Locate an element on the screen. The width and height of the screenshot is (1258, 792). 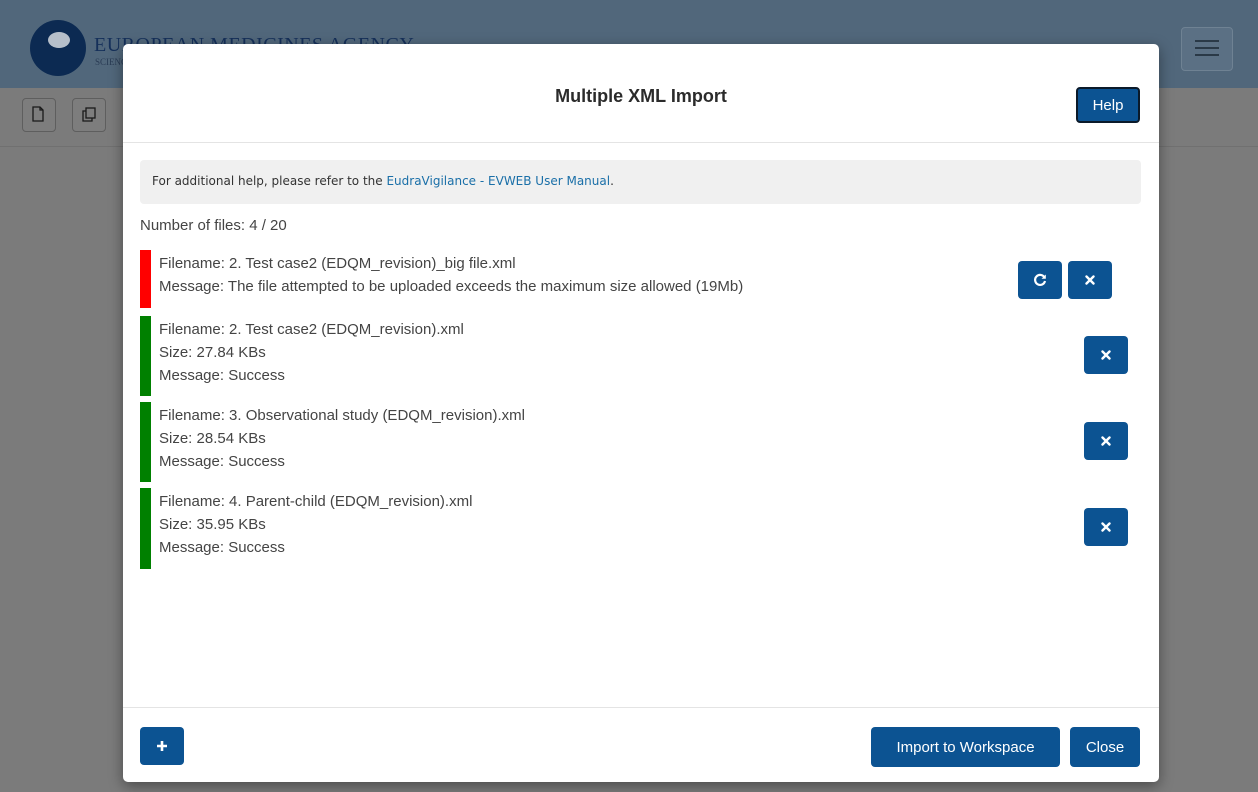
dialog-header: Multiple XML Import Help is located at coordinates (641, 93).